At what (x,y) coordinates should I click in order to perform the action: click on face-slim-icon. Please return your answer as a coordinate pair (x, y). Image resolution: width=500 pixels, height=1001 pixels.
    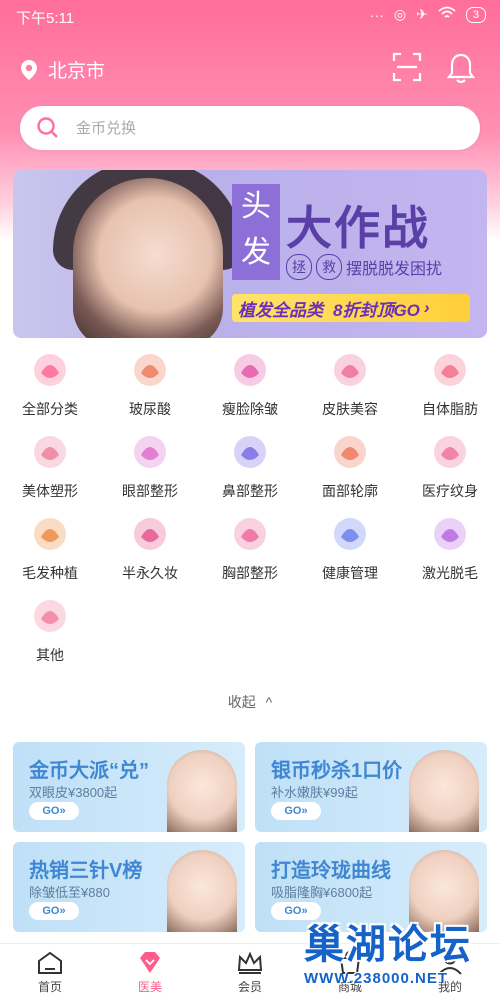
    Looking at the image, I should click on (250, 370).